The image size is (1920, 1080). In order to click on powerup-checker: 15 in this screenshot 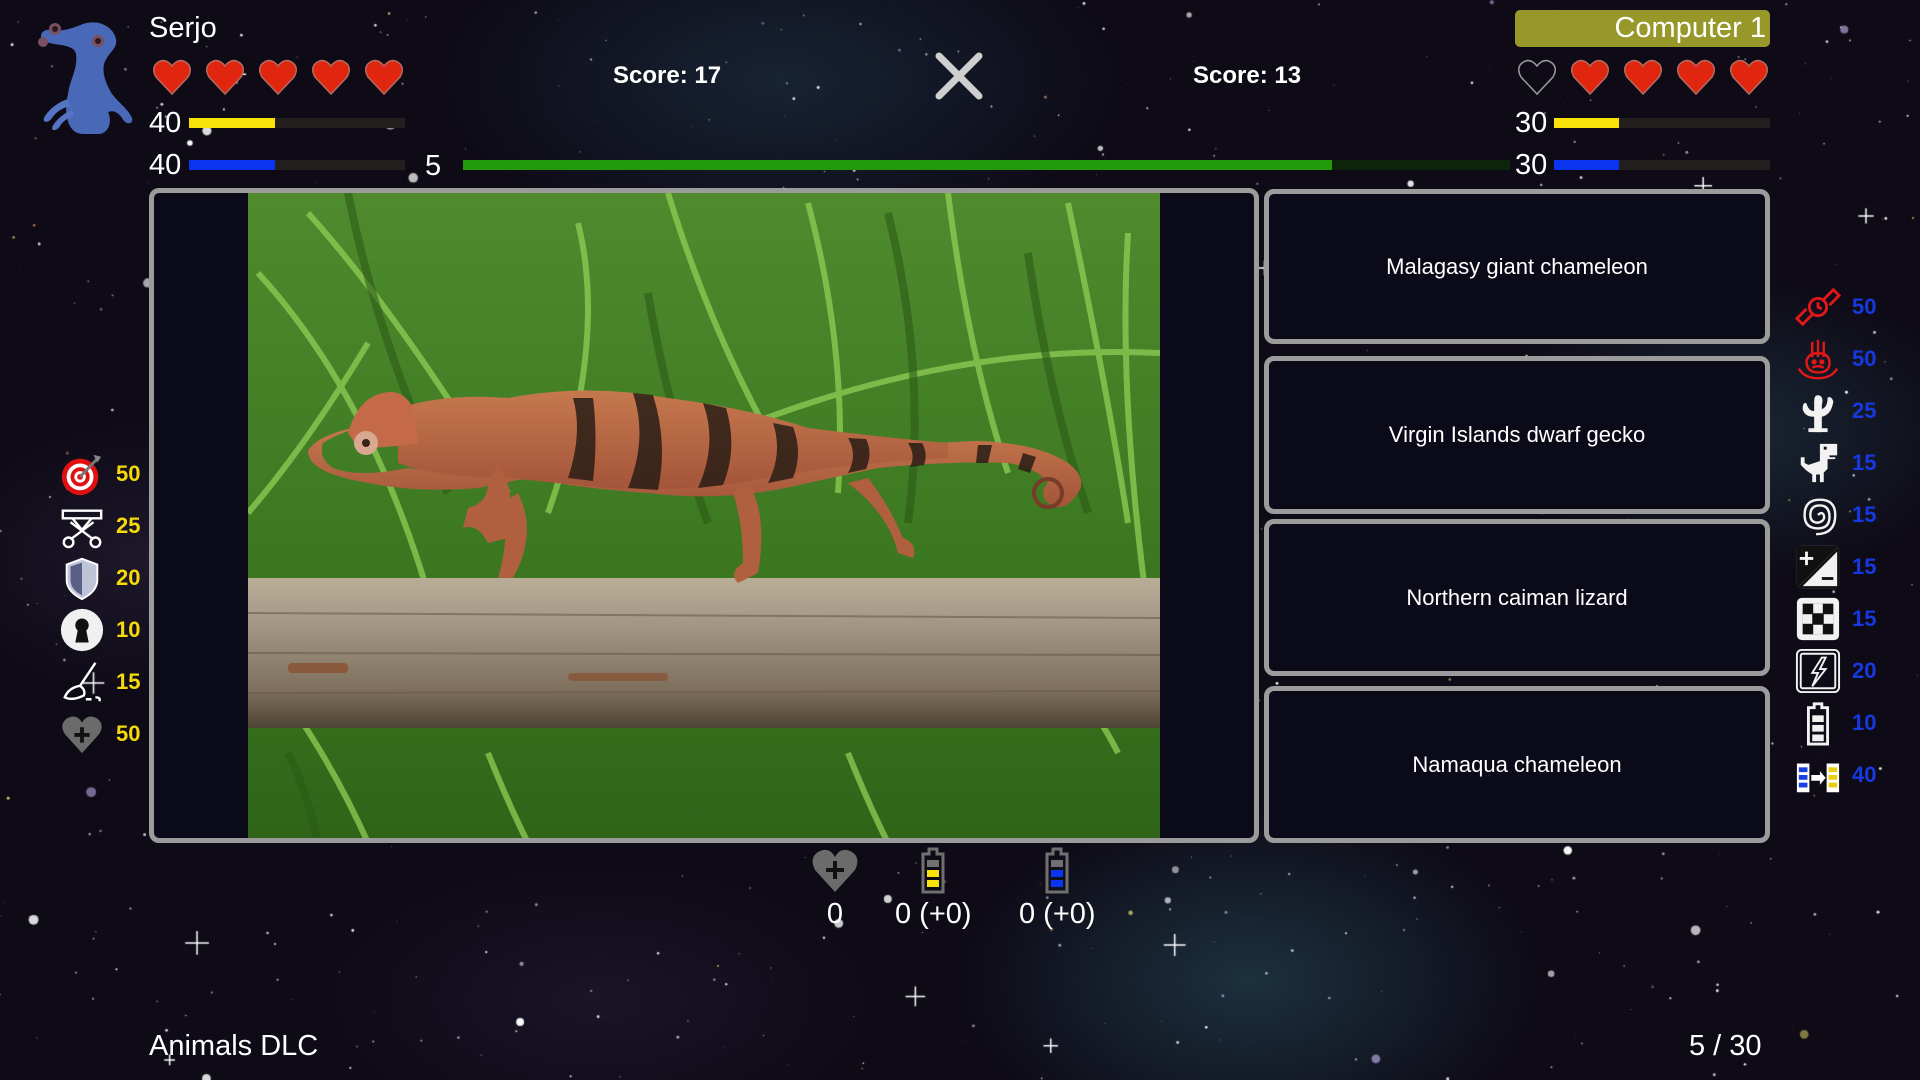, I will do `click(1835, 619)`.